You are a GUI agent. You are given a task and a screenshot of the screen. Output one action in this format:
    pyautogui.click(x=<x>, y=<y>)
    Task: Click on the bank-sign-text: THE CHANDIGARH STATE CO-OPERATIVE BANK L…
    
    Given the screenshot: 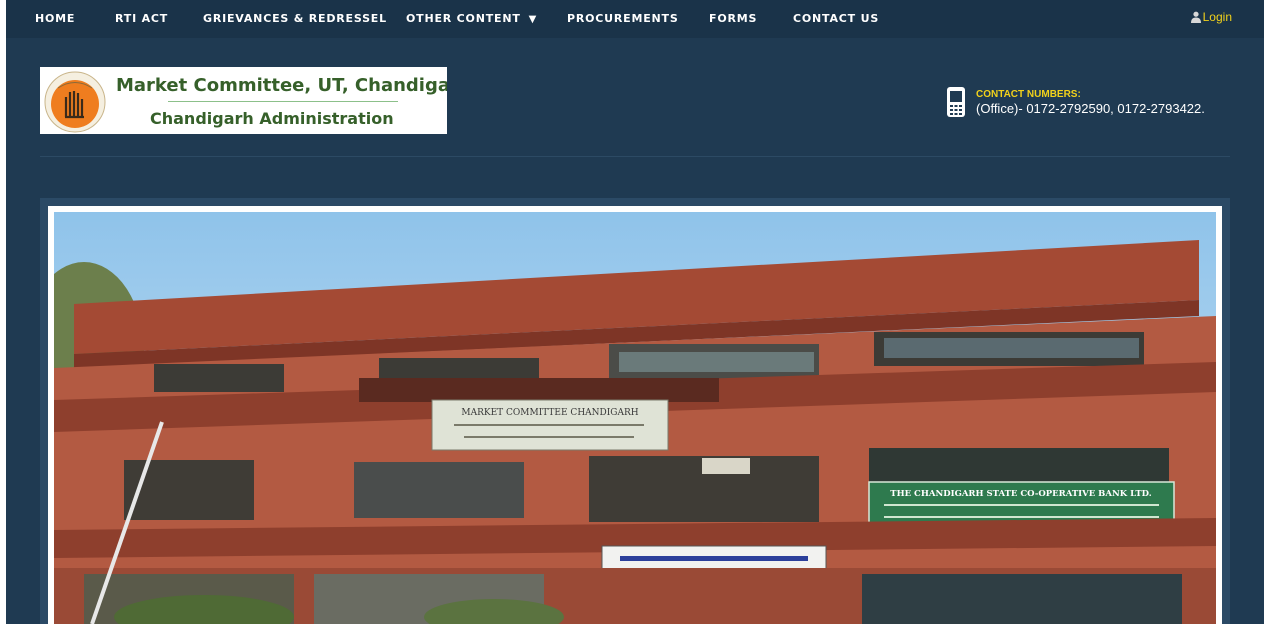 What is the action you would take?
    pyautogui.click(x=1020, y=494)
    